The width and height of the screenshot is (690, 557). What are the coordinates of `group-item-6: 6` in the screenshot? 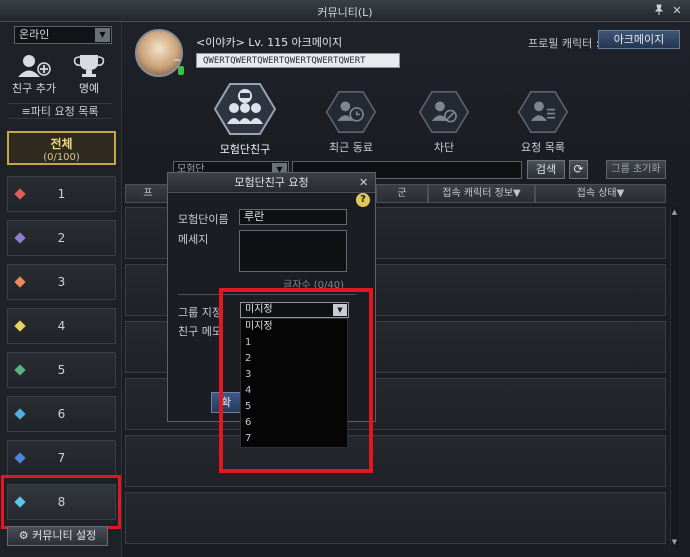 It's located at (61, 414).